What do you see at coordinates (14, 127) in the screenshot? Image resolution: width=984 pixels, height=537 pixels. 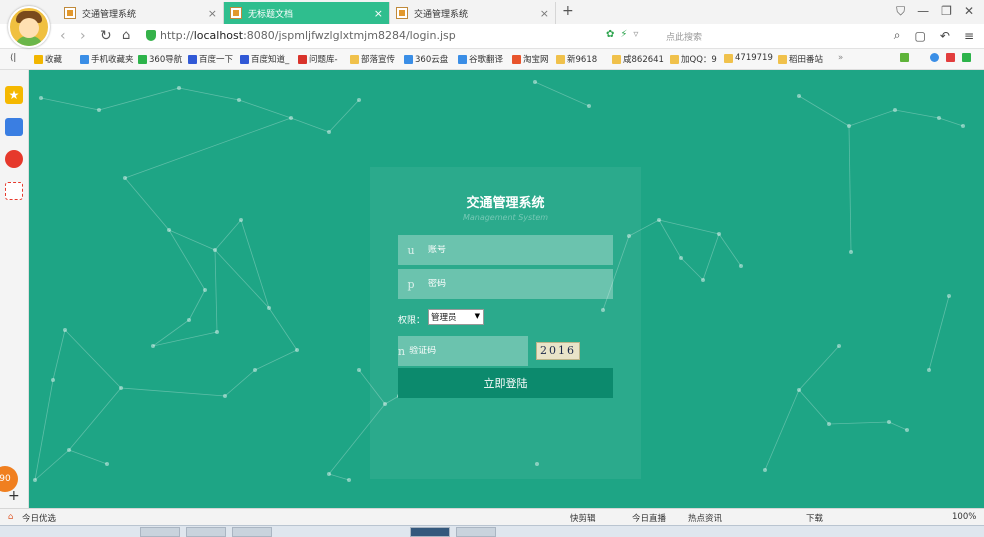 I see `notes-icon` at bounding box center [14, 127].